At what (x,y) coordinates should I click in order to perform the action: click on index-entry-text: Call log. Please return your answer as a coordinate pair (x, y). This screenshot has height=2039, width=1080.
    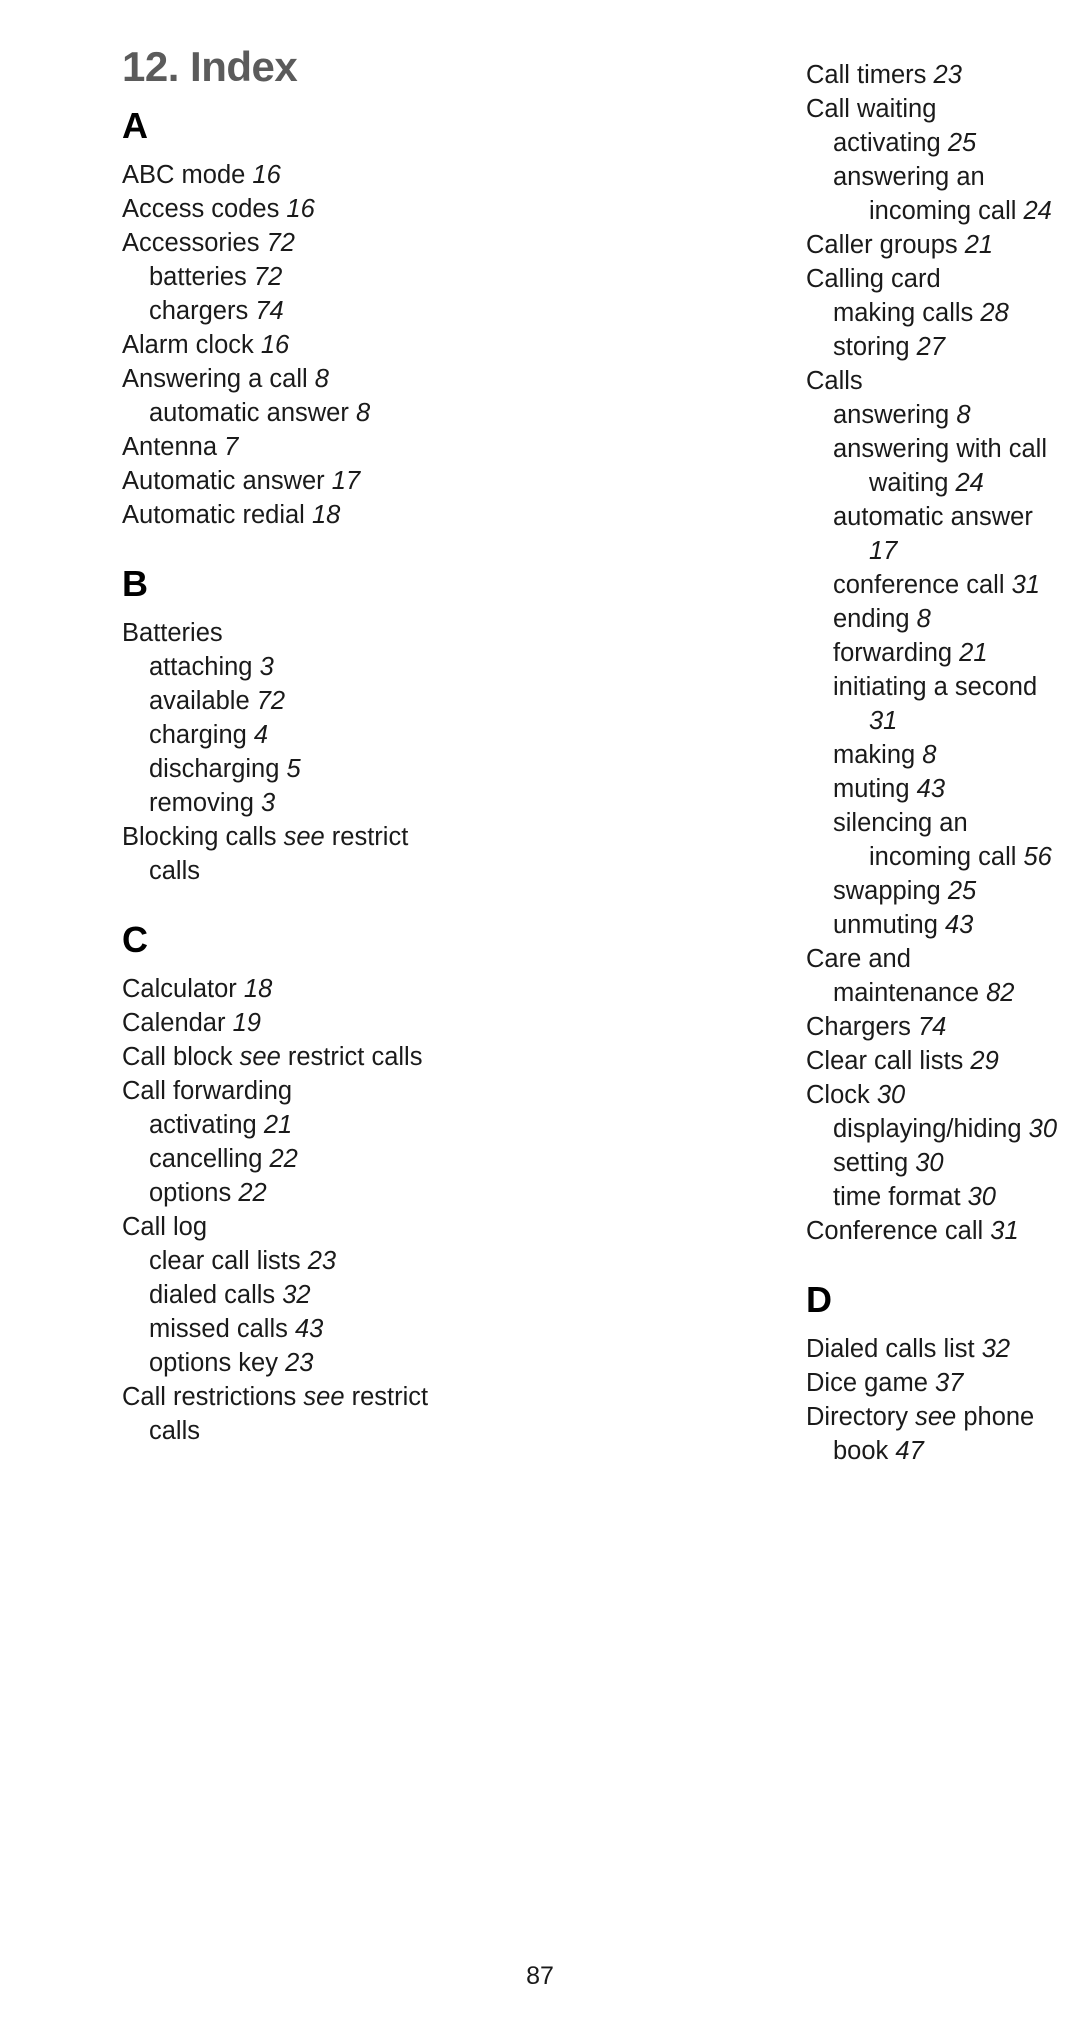
    Looking at the image, I should click on (165, 1227).